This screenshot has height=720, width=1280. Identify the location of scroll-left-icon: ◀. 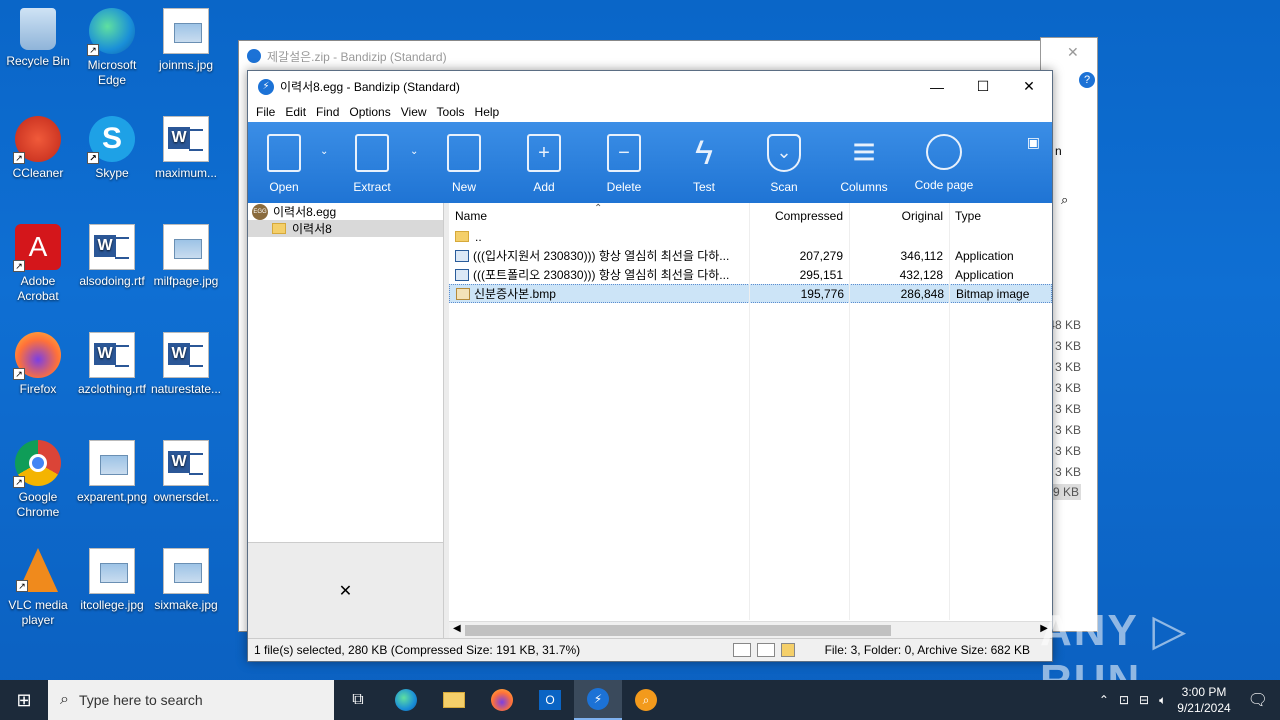
(457, 628).